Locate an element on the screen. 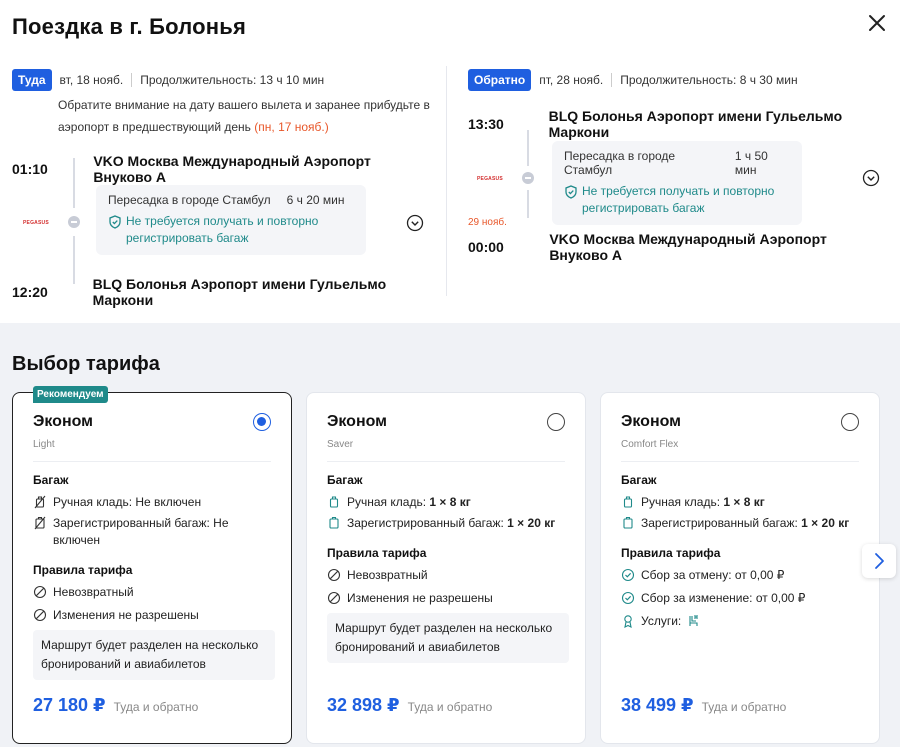 This screenshot has height=747, width=900. return-date: пт, 28 нояб. is located at coordinates (571, 80).